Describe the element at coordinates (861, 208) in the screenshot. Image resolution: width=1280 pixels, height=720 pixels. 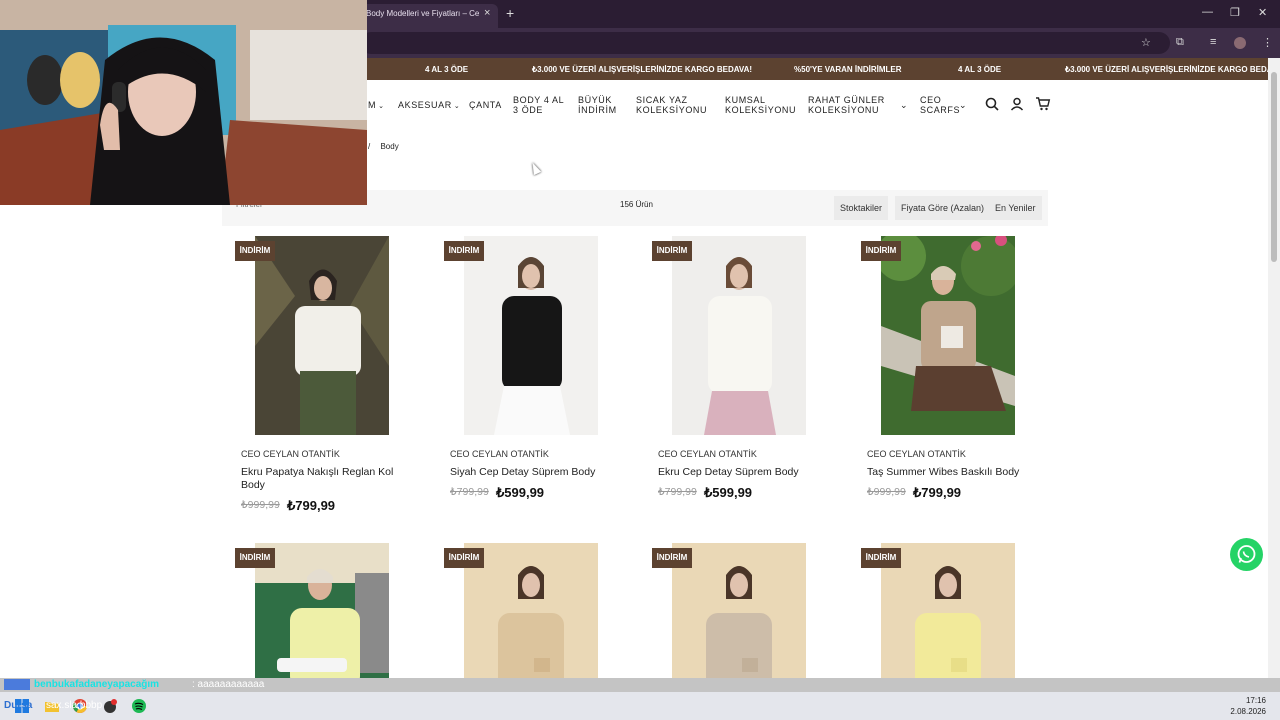
I see `in-stock-button: Stoktakiler` at that location.